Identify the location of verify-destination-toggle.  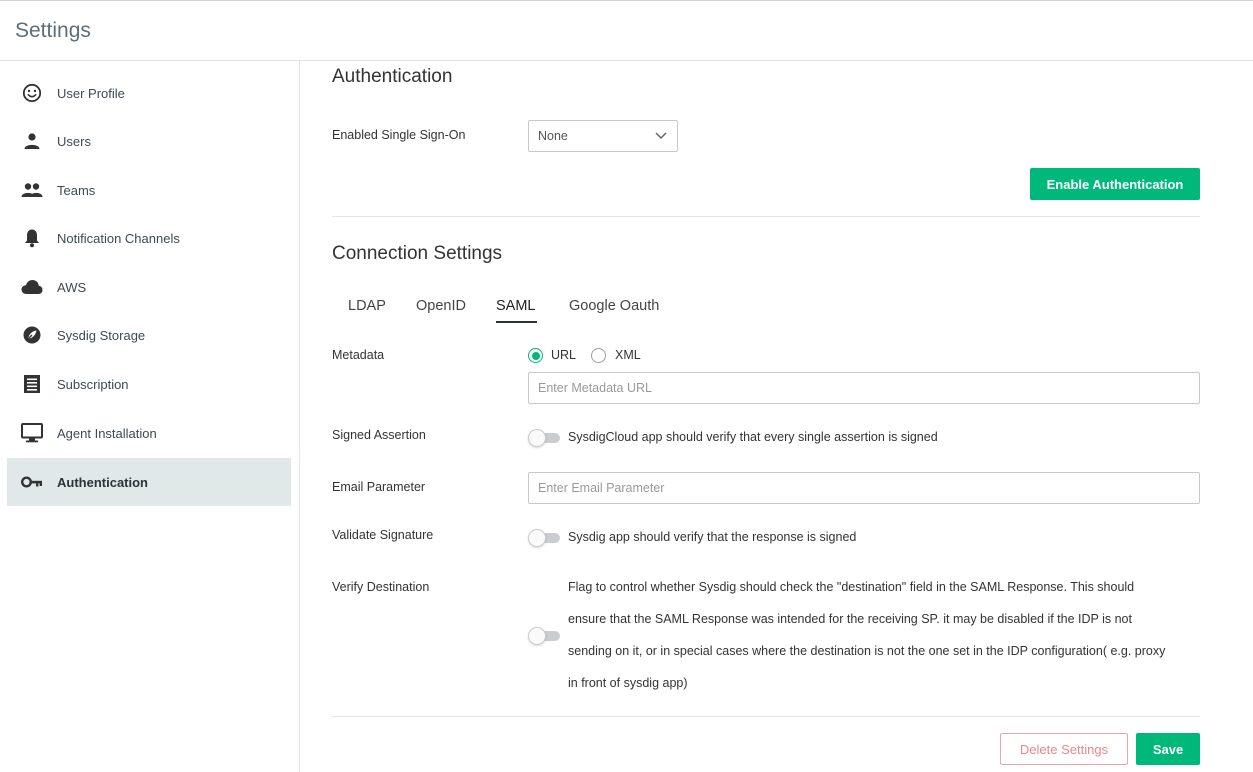
(544, 636).